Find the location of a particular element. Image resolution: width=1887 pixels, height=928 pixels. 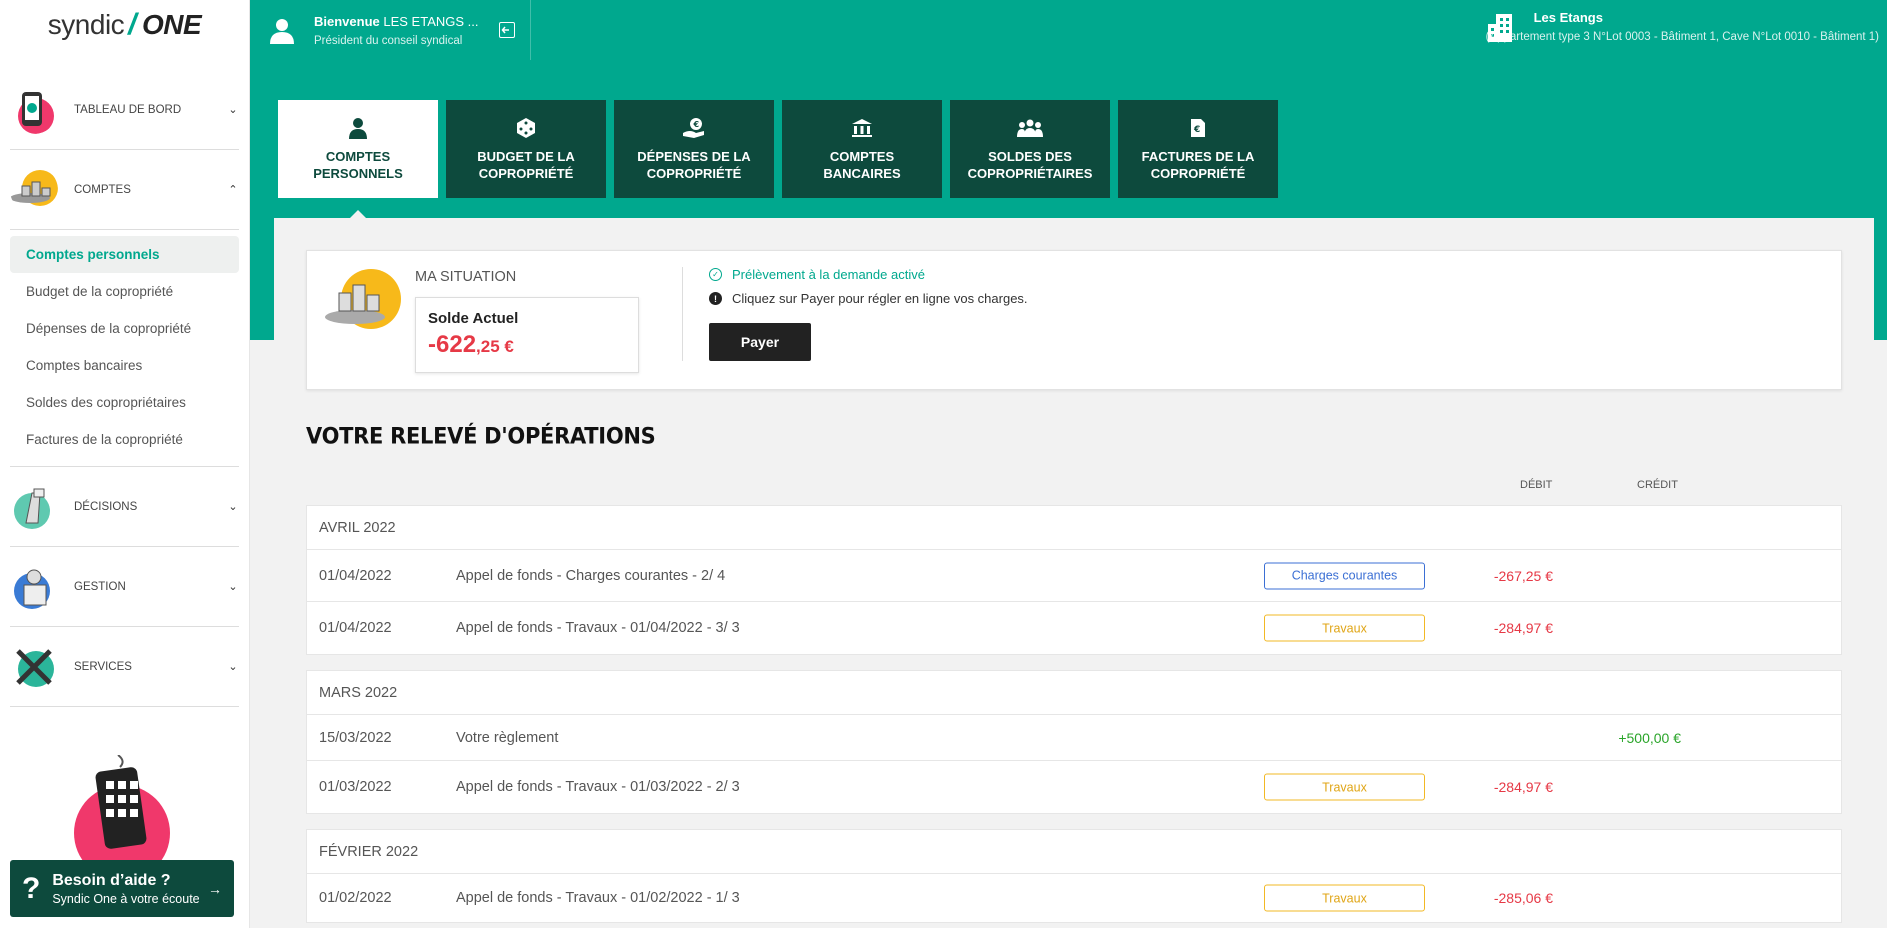

welcome-bold: Bienvenue is located at coordinates (347, 21).